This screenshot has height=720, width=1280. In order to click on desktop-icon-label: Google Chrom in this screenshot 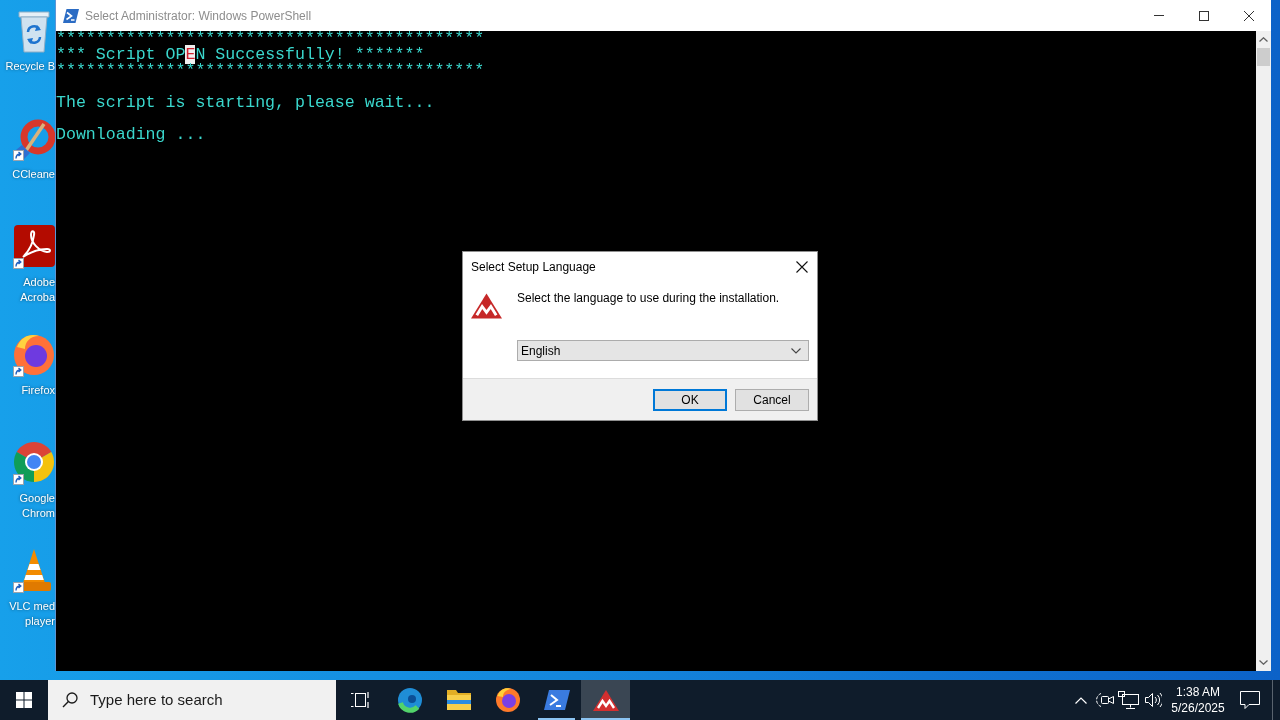, I will do `click(37, 506)`.